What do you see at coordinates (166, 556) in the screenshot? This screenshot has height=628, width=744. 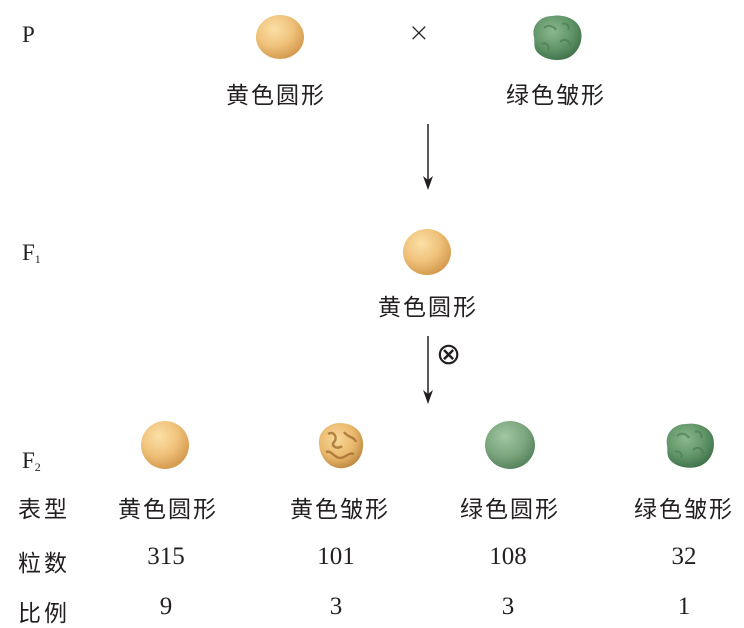 I see `count-value: 315` at bounding box center [166, 556].